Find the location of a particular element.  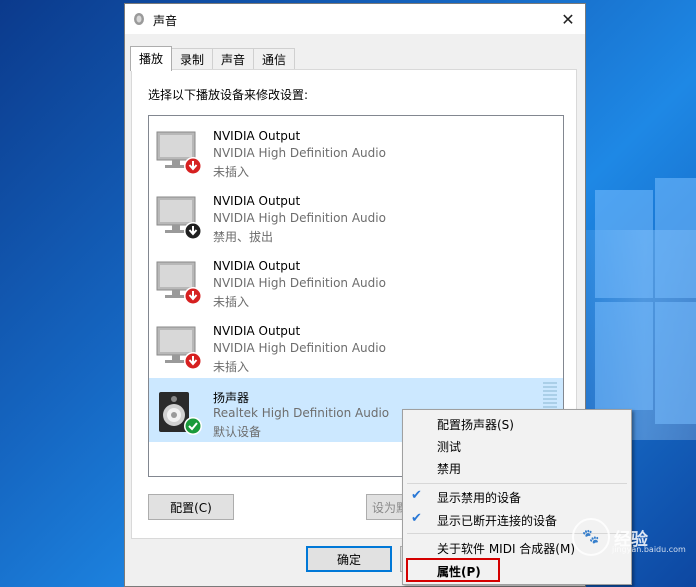

menu-item-show-disabled: 显示禁用的设备 is located at coordinates (479, 497).